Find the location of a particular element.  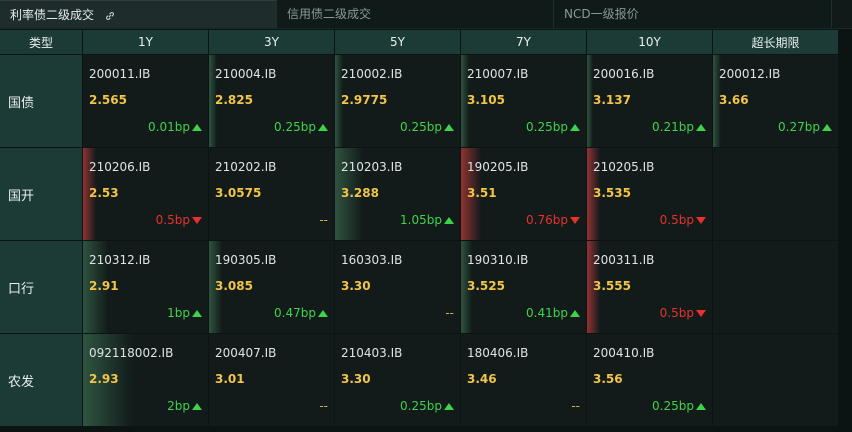

bond-yield: 3.085 is located at coordinates (234, 286).